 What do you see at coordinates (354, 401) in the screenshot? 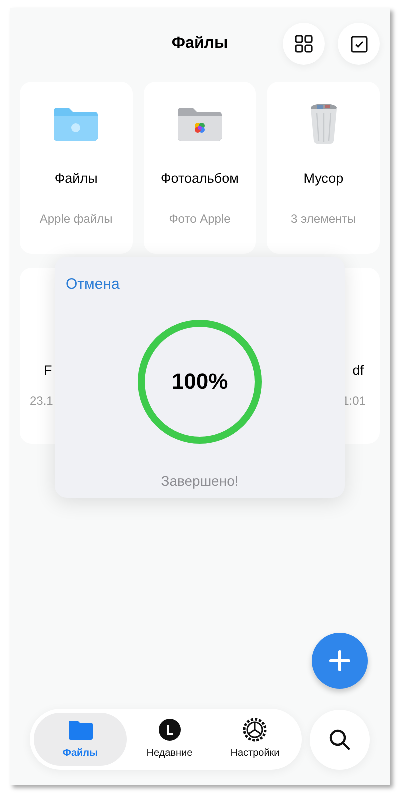
I see `file-date: 1:01` at bounding box center [354, 401].